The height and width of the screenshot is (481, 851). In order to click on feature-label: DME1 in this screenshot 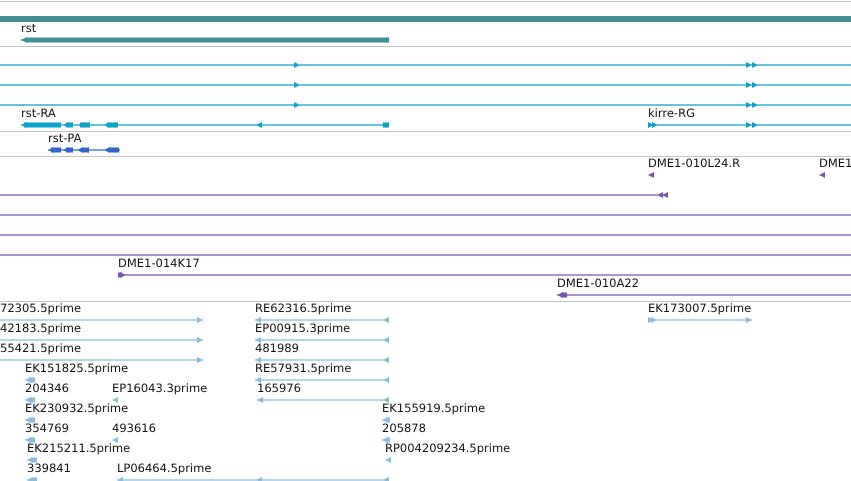, I will do `click(835, 163)`.